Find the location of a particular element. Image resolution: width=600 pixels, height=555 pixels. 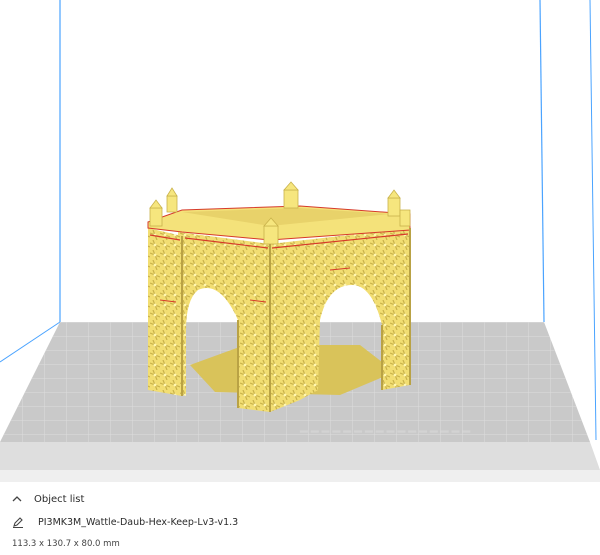

pencil-icon is located at coordinates (18, 522).